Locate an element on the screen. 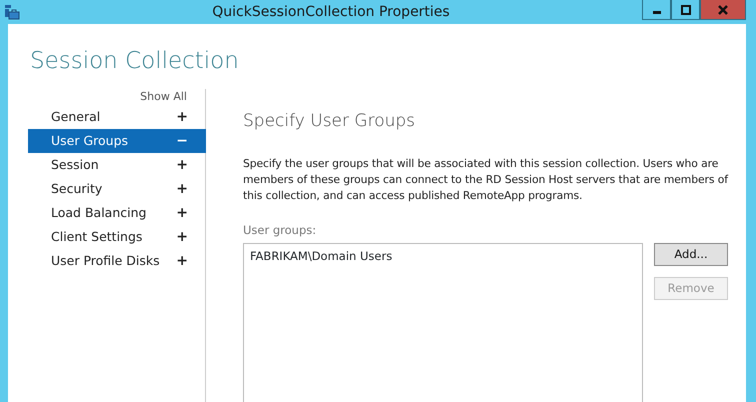  minimize-button is located at coordinates (656, 10).